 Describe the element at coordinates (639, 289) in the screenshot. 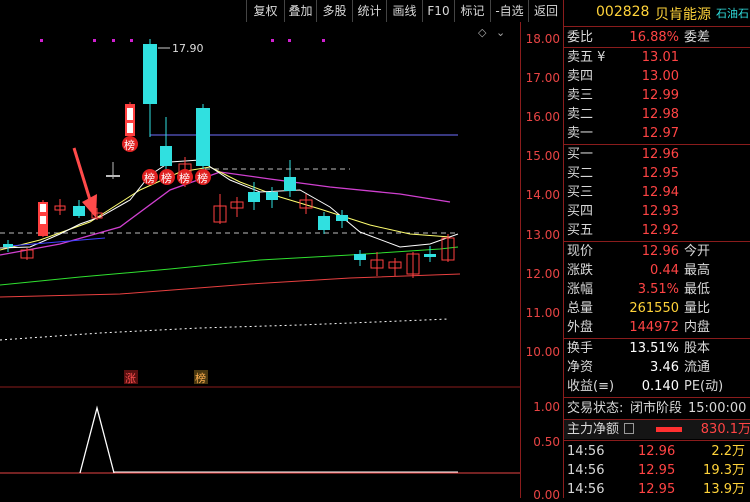

I see `quote-row: 涨幅 3.51% 最低` at that location.